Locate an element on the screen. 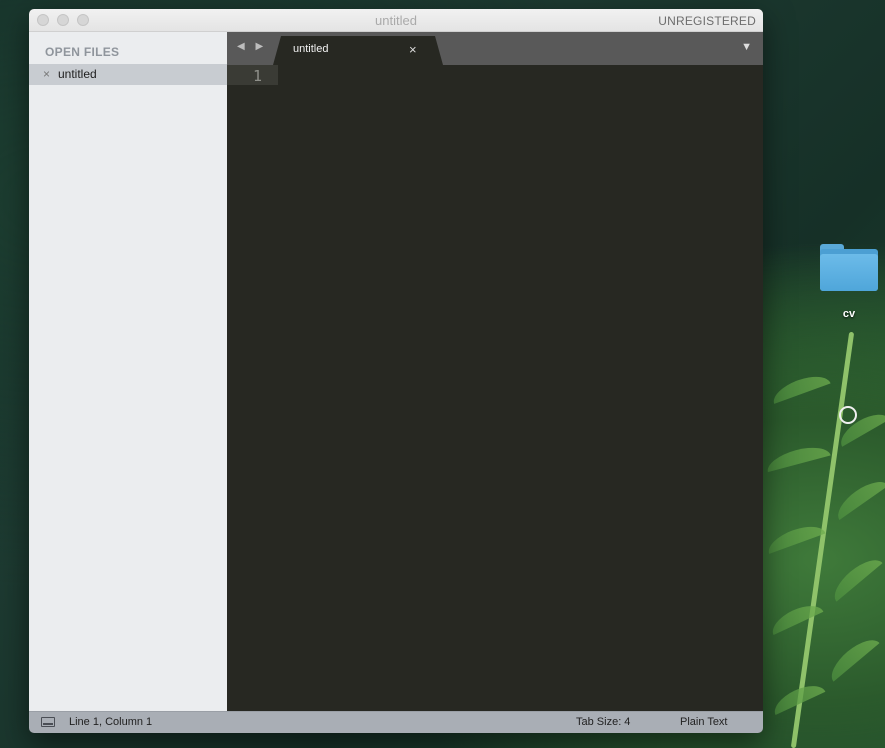 The width and height of the screenshot is (885, 748). tab-bar: ◀ ▶ untitled × ▼ is located at coordinates (495, 48).